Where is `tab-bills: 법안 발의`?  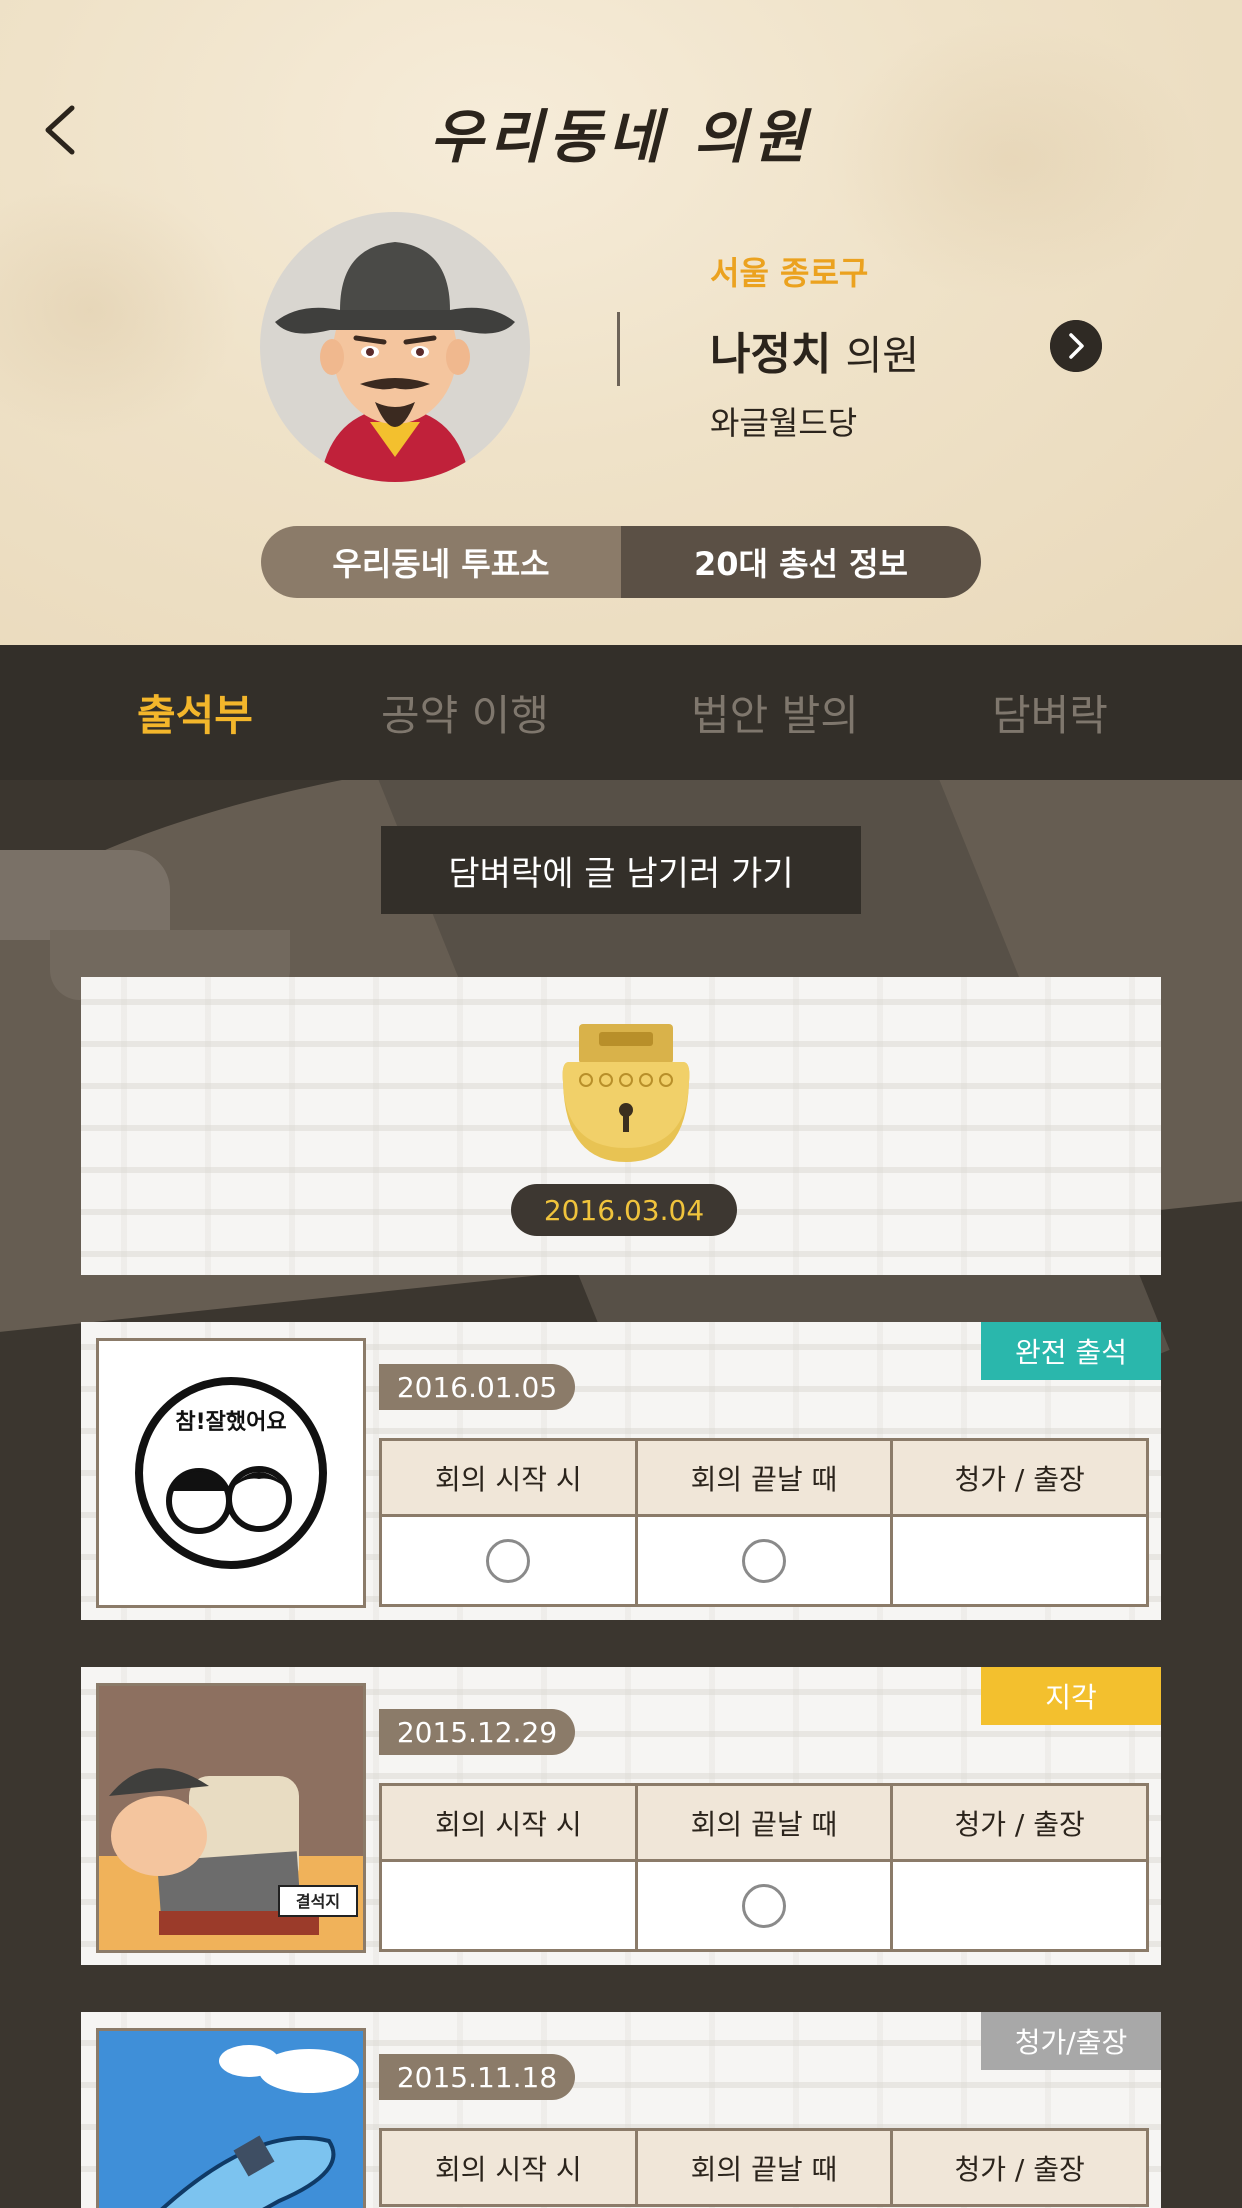
tab-bills: 법안 발의 is located at coordinates (775, 712).